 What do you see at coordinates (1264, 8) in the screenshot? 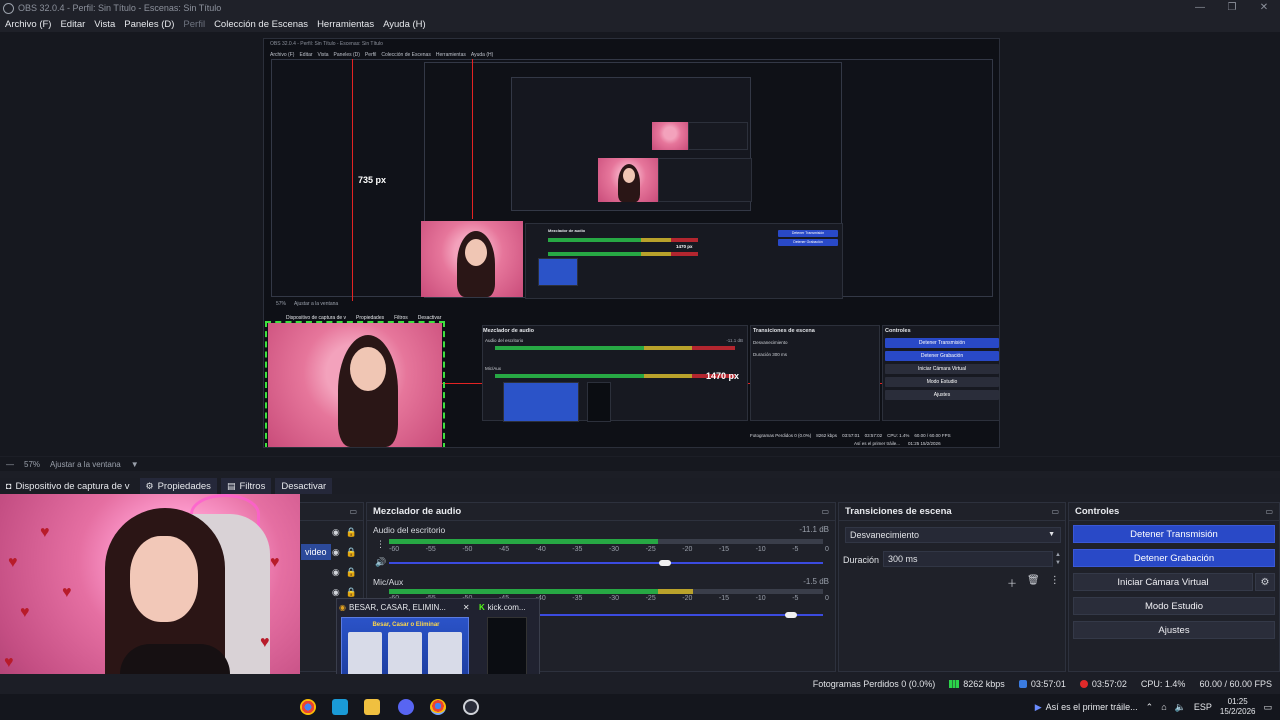
I see `close-button: ✕` at bounding box center [1264, 8].